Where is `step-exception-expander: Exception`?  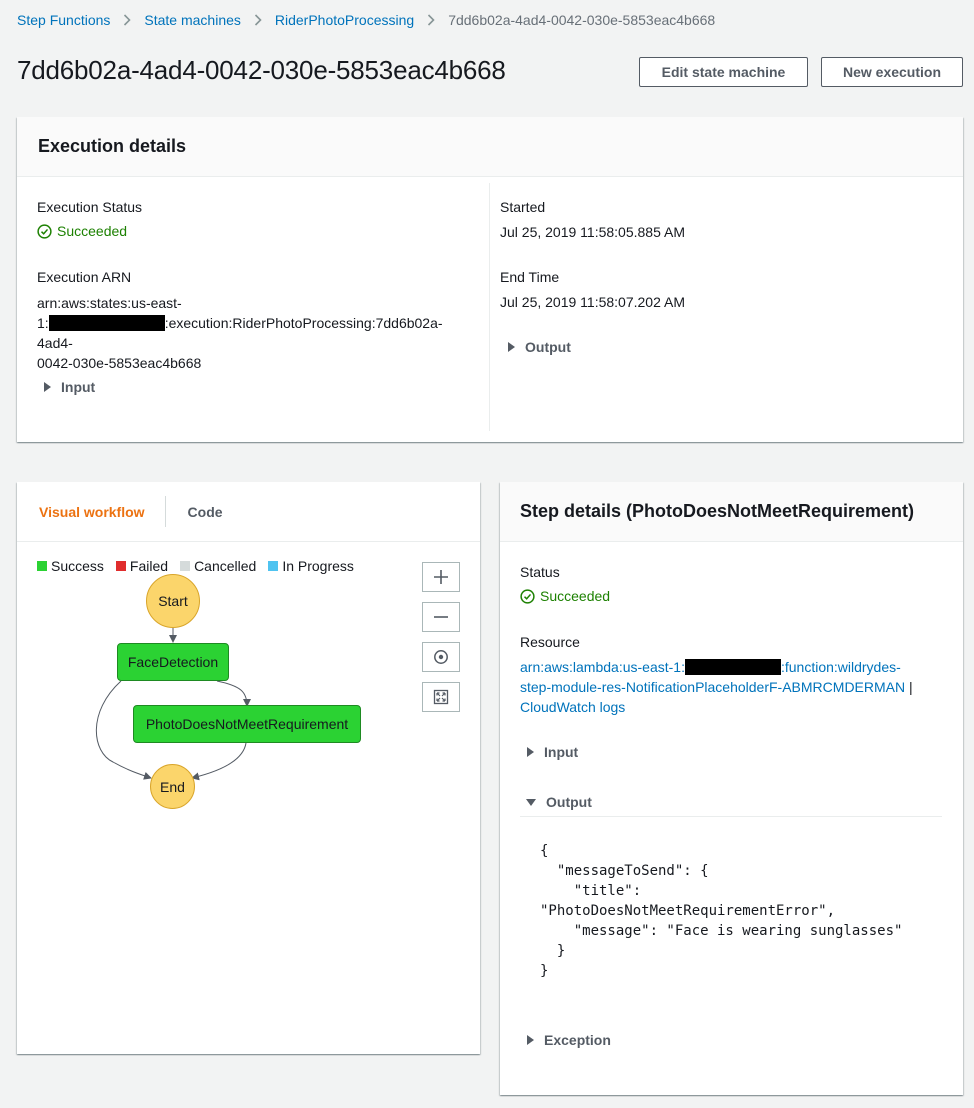 step-exception-expander: Exception is located at coordinates (569, 1040).